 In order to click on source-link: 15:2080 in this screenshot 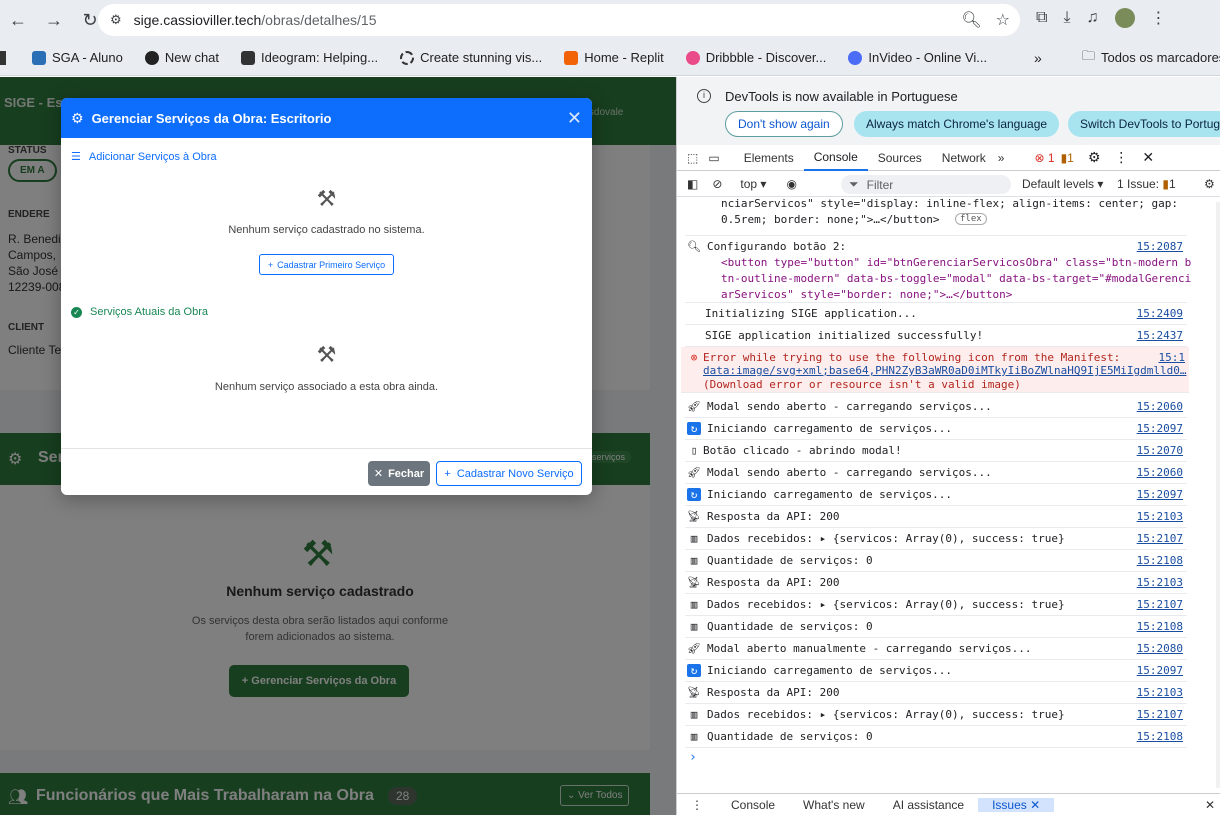, I will do `click(1160, 648)`.